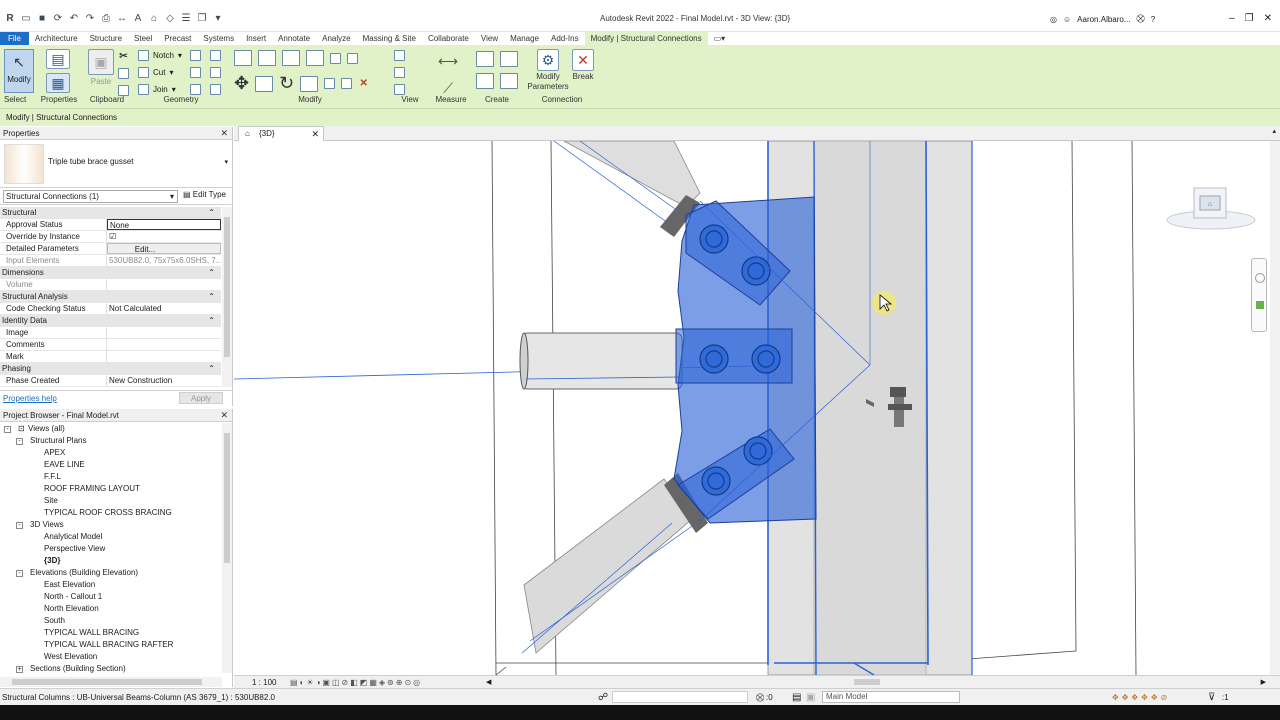  Describe the element at coordinates (215, 72) in the screenshot. I see `remove-paint-icon` at that location.